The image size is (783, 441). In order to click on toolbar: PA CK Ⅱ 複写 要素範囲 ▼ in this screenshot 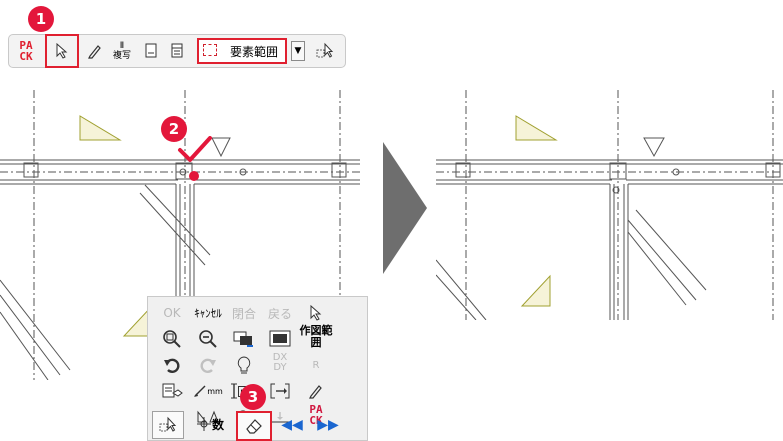, I will do `click(177, 51)`.